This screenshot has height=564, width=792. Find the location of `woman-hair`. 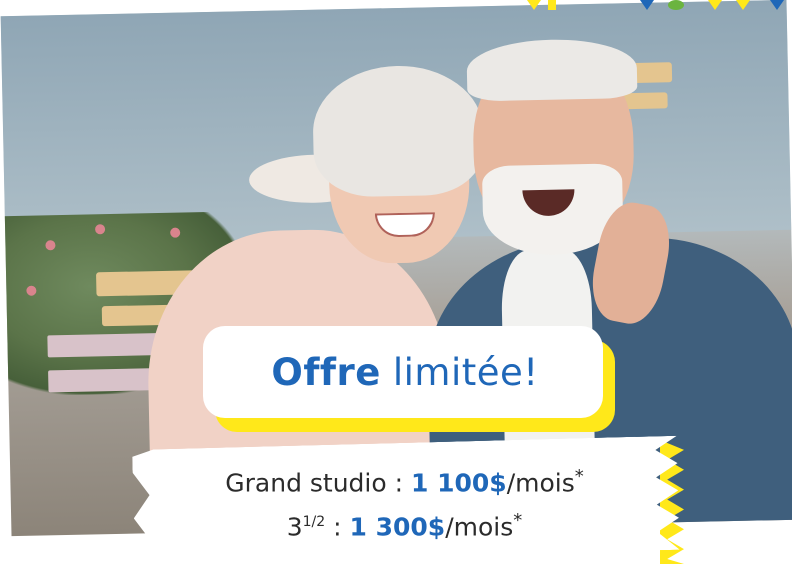

woman-hair is located at coordinates (398, 131).